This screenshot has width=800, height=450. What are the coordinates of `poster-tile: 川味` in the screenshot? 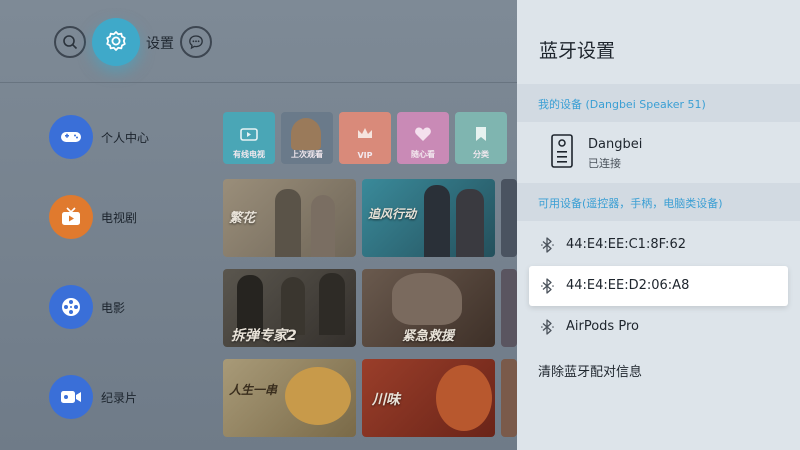 It's located at (428, 398).